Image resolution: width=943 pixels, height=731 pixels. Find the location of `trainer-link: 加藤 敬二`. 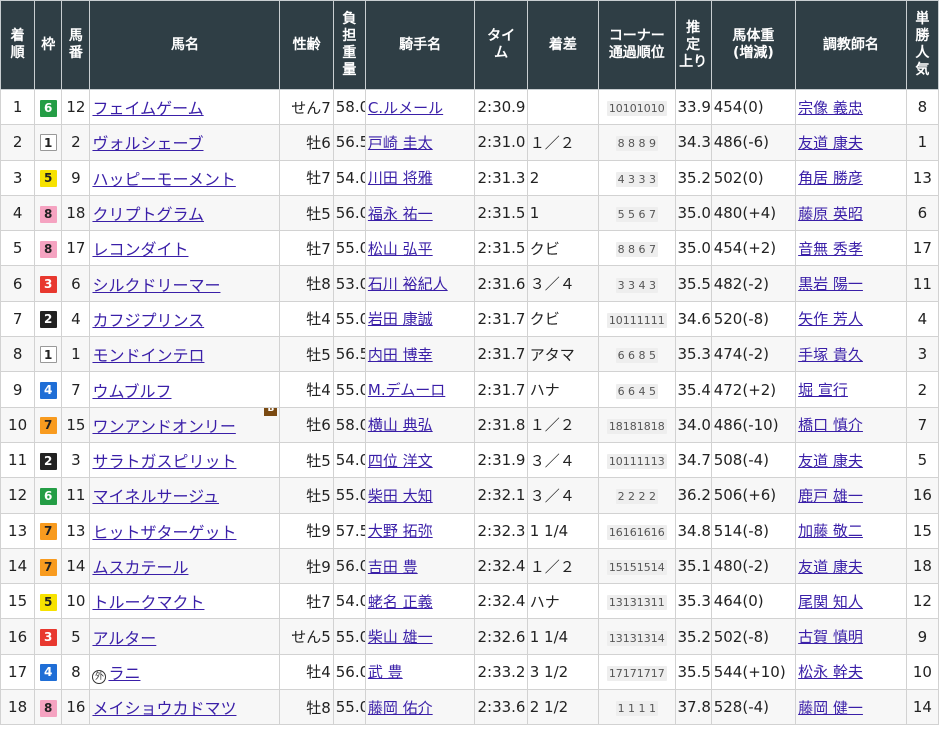

trainer-link: 加藤 敬二 is located at coordinates (830, 531).